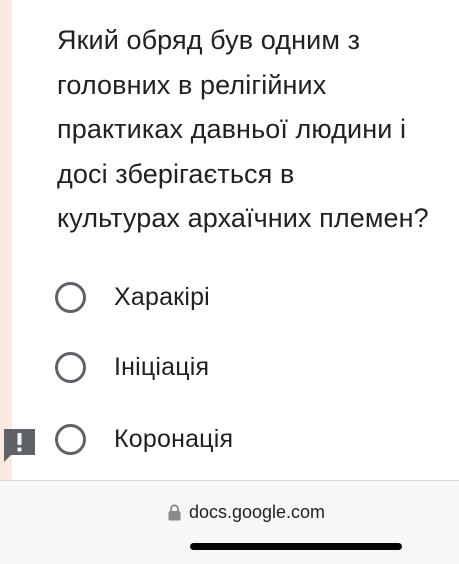 The height and width of the screenshot is (564, 459). What do you see at coordinates (174, 438) in the screenshot?
I see `option-label: Коронація` at bounding box center [174, 438].